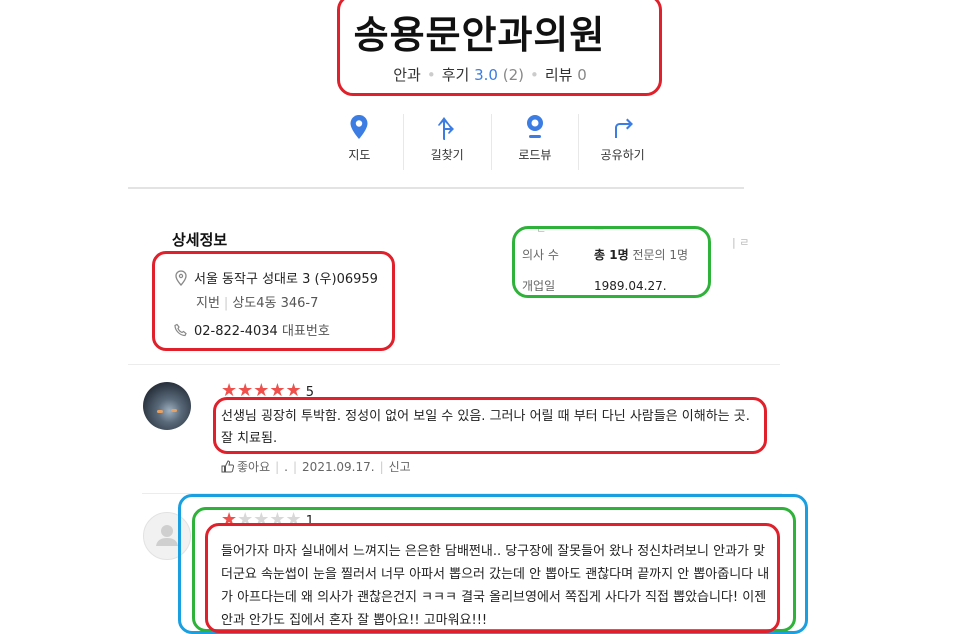 The width and height of the screenshot is (959, 634). Describe the element at coordinates (534, 126) in the screenshot. I see `roadview-icon` at that location.